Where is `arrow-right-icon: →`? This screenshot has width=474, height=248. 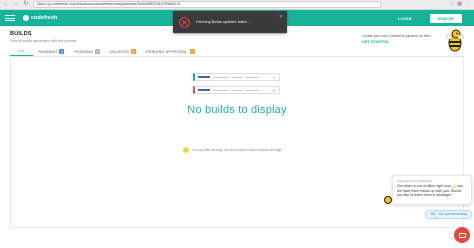
arrow-right-icon: → is located at coordinates (16, 4).